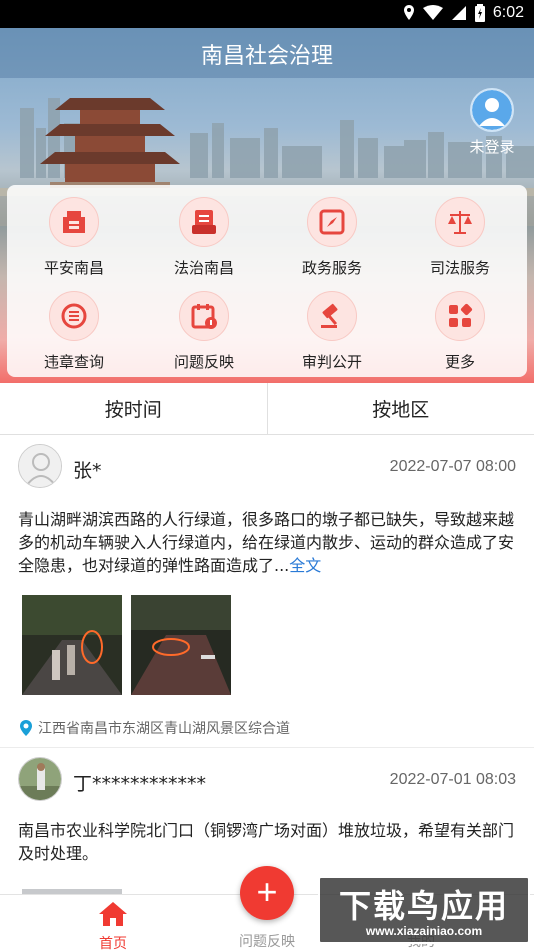 The image size is (534, 950). I want to click on post-time: 2022-07-01 08:03, so click(452, 779).